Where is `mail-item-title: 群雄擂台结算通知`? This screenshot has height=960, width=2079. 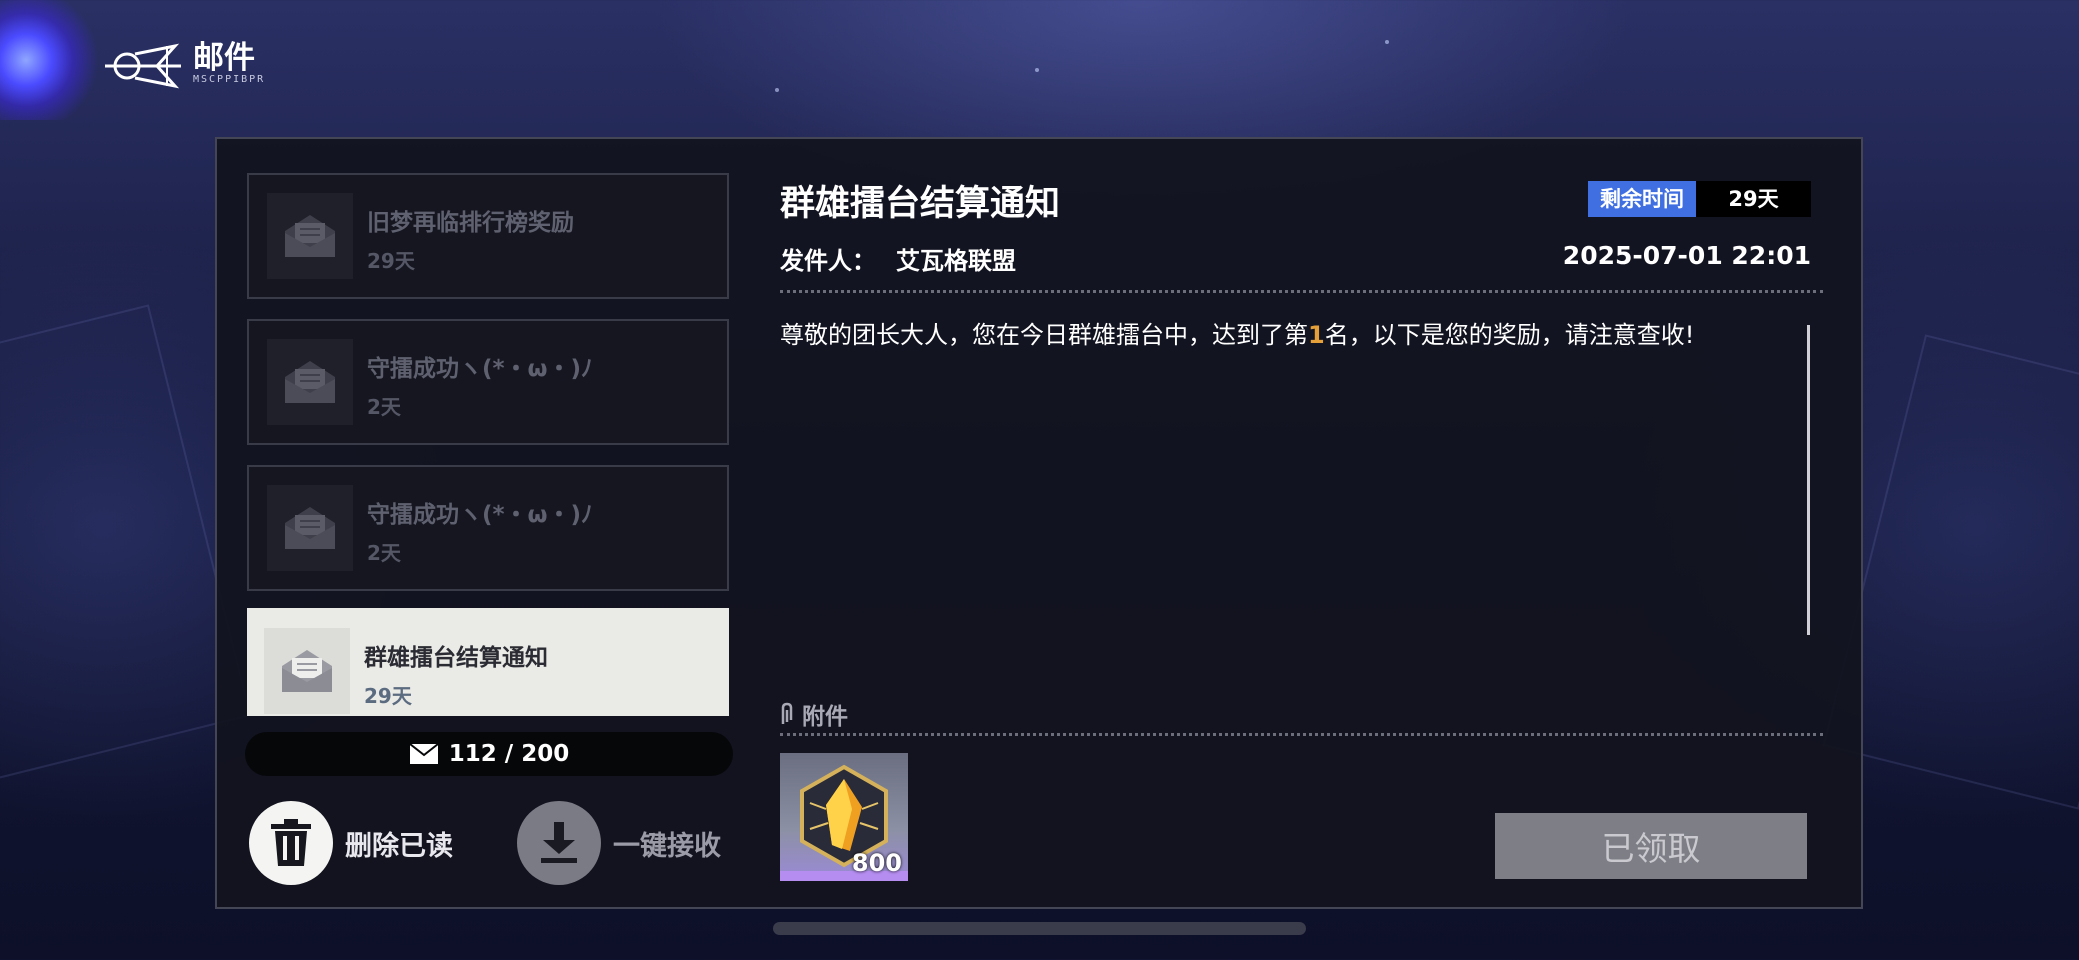
mail-item-title: 群雄擂台结算通知 is located at coordinates (456, 658).